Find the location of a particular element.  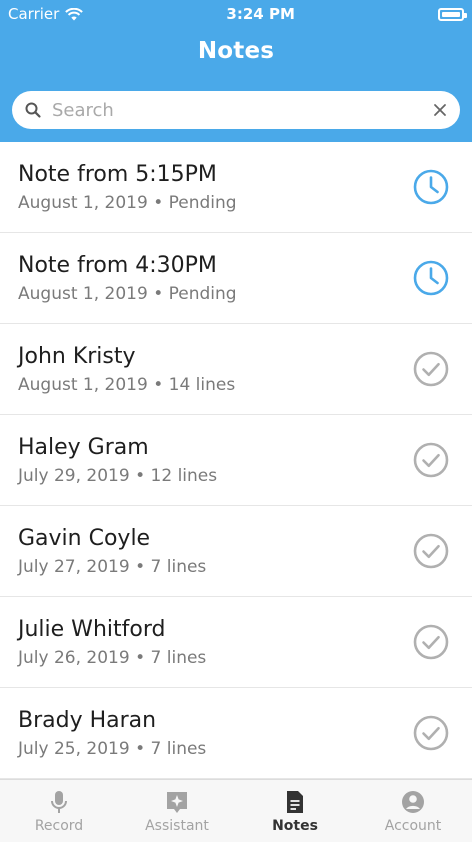

clear-icon is located at coordinates (440, 110).